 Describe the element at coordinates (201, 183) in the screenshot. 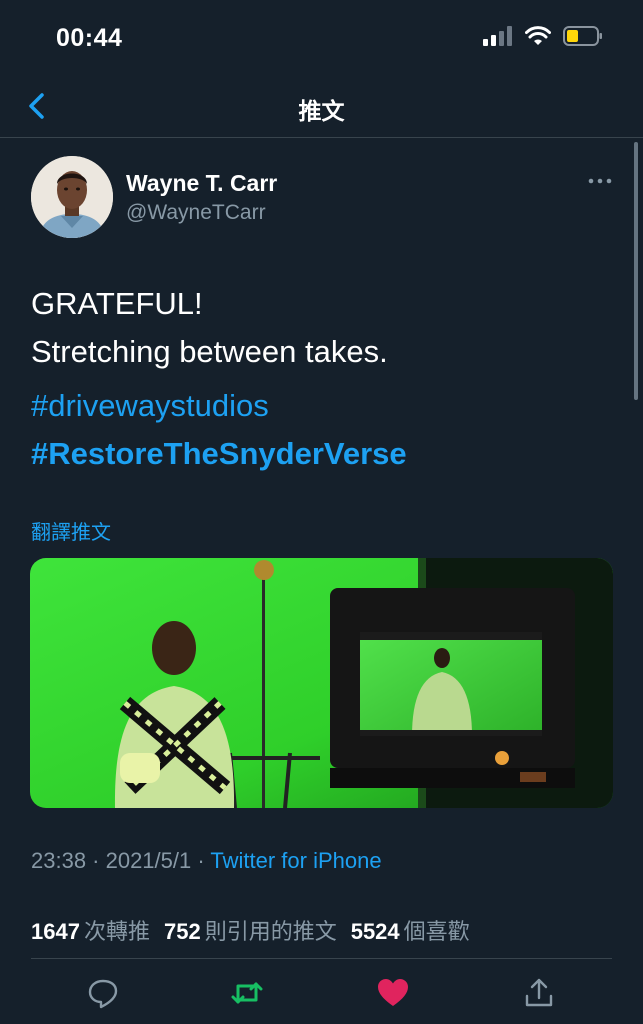

I see `author-name: Wayne T. Carr` at that location.